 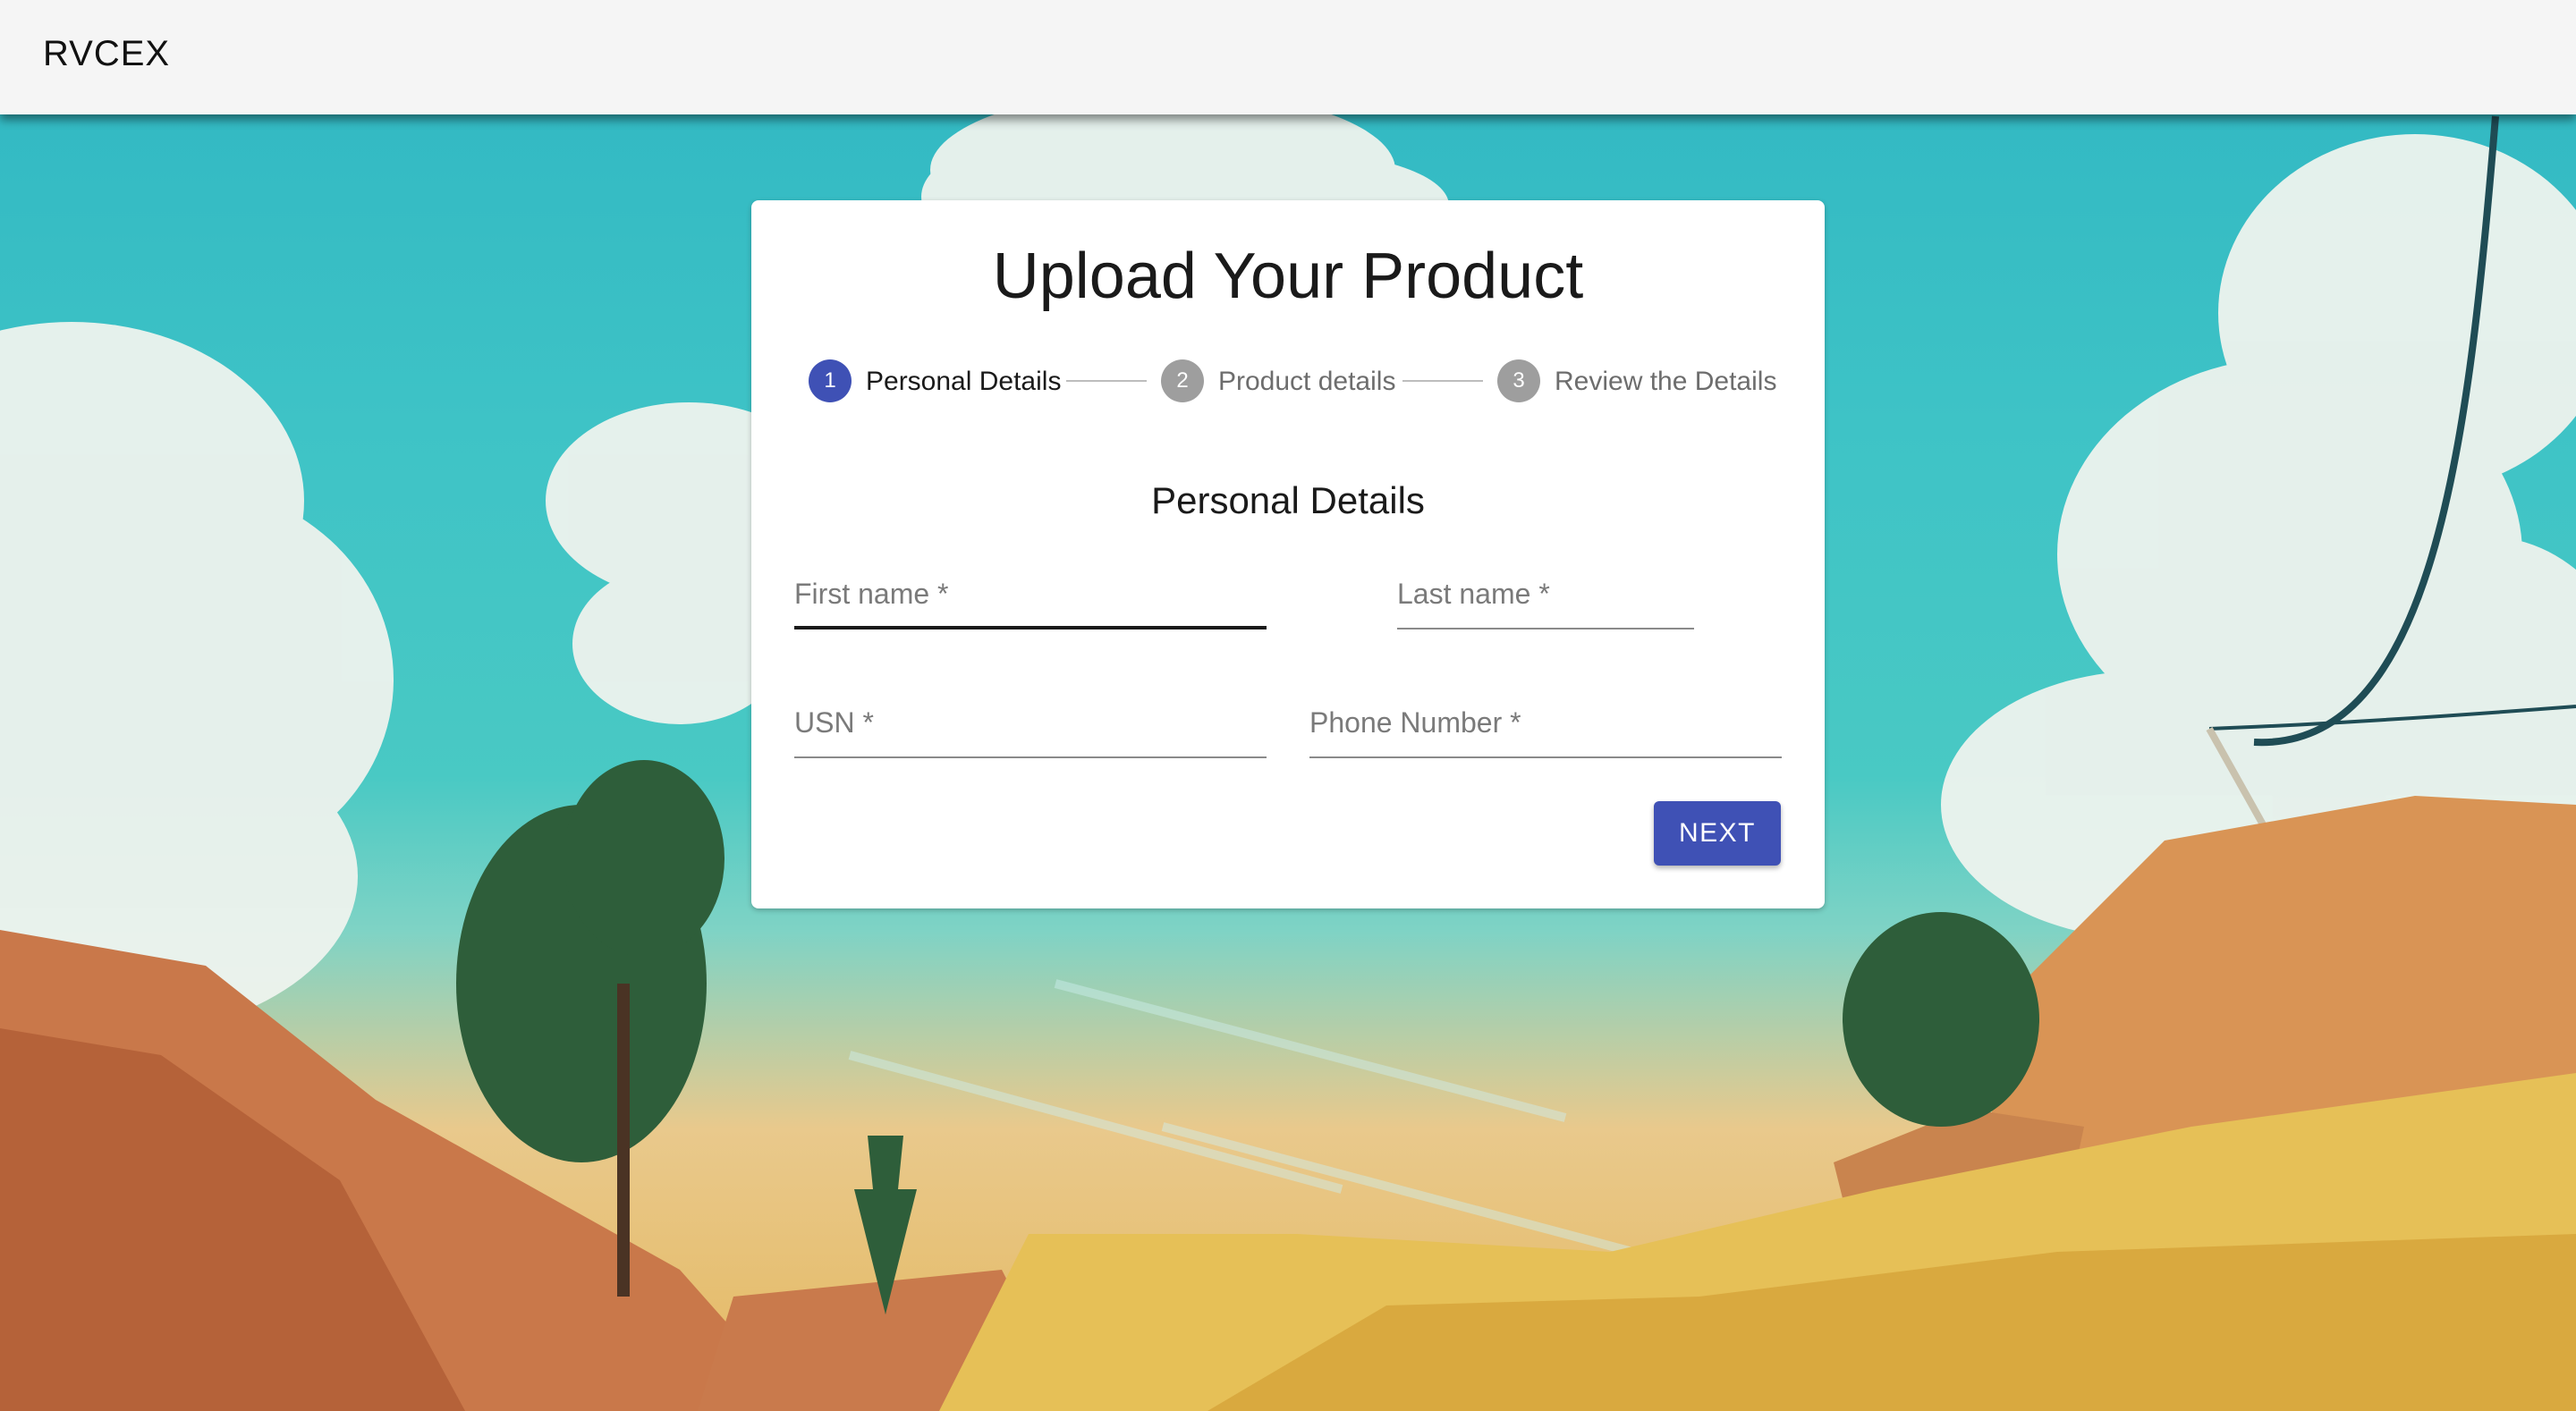 I want to click on step-2-number: 2, so click(x=1182, y=380).